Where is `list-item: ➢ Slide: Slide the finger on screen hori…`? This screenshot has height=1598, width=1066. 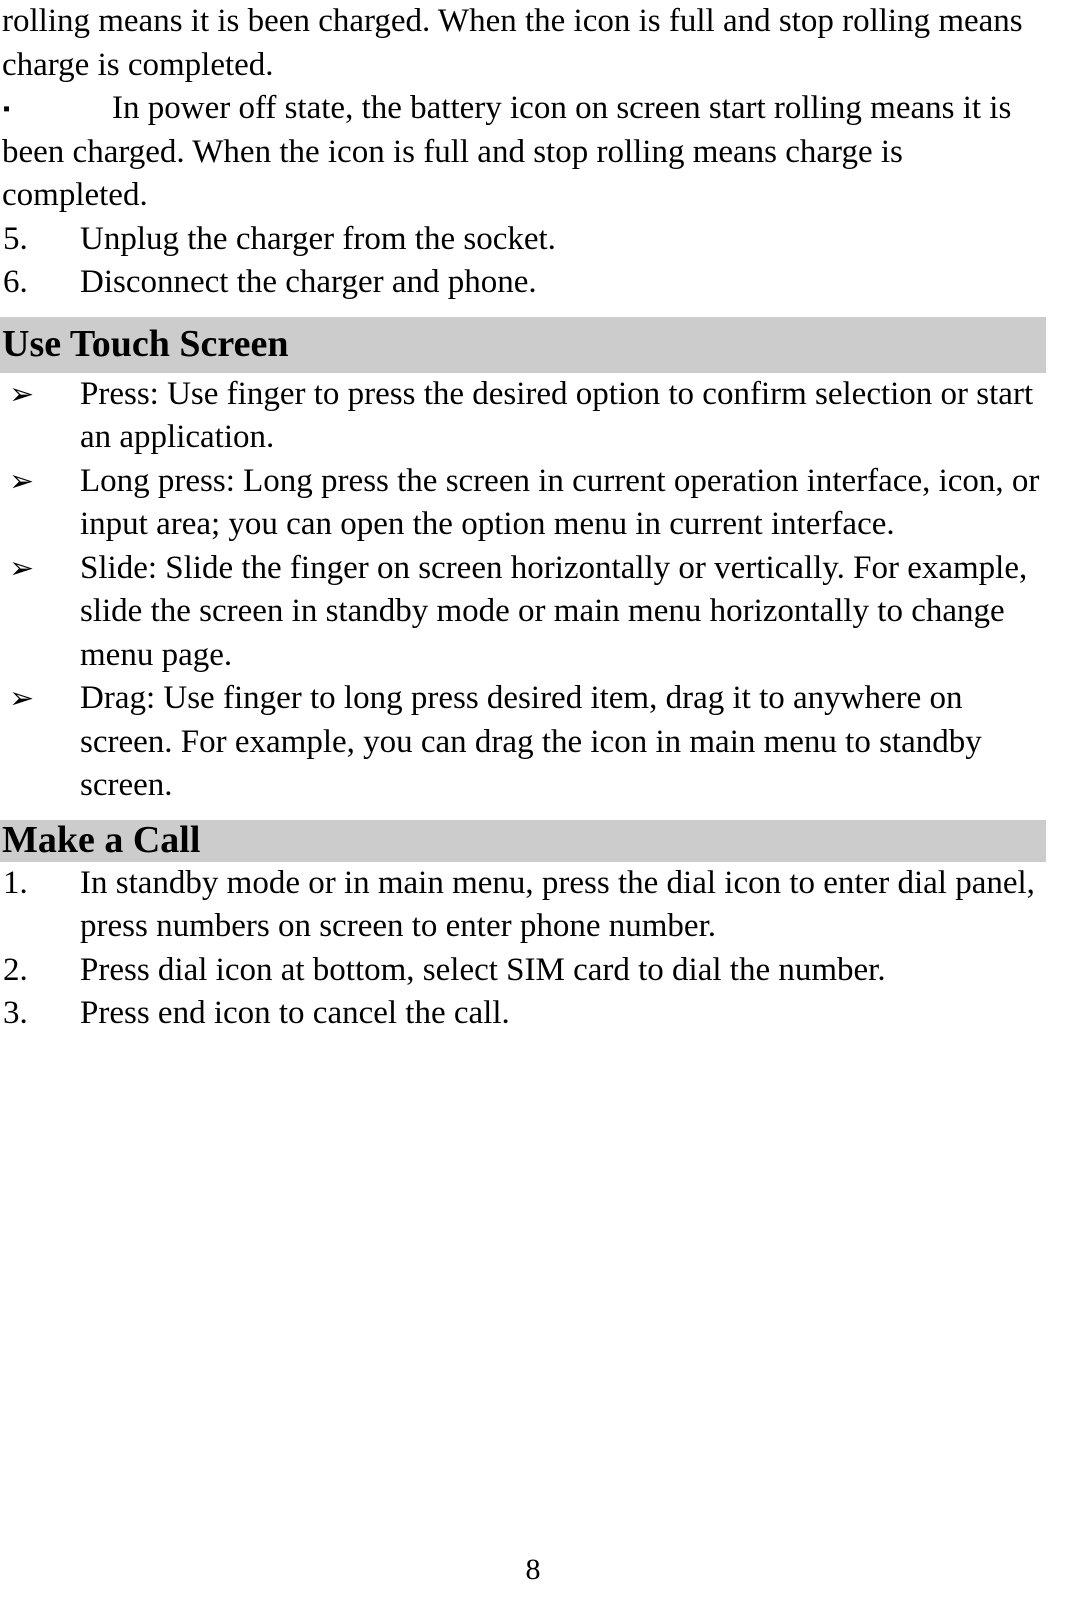
list-item: ➢ Slide: Slide the finger on screen hori… is located at coordinates (528, 612).